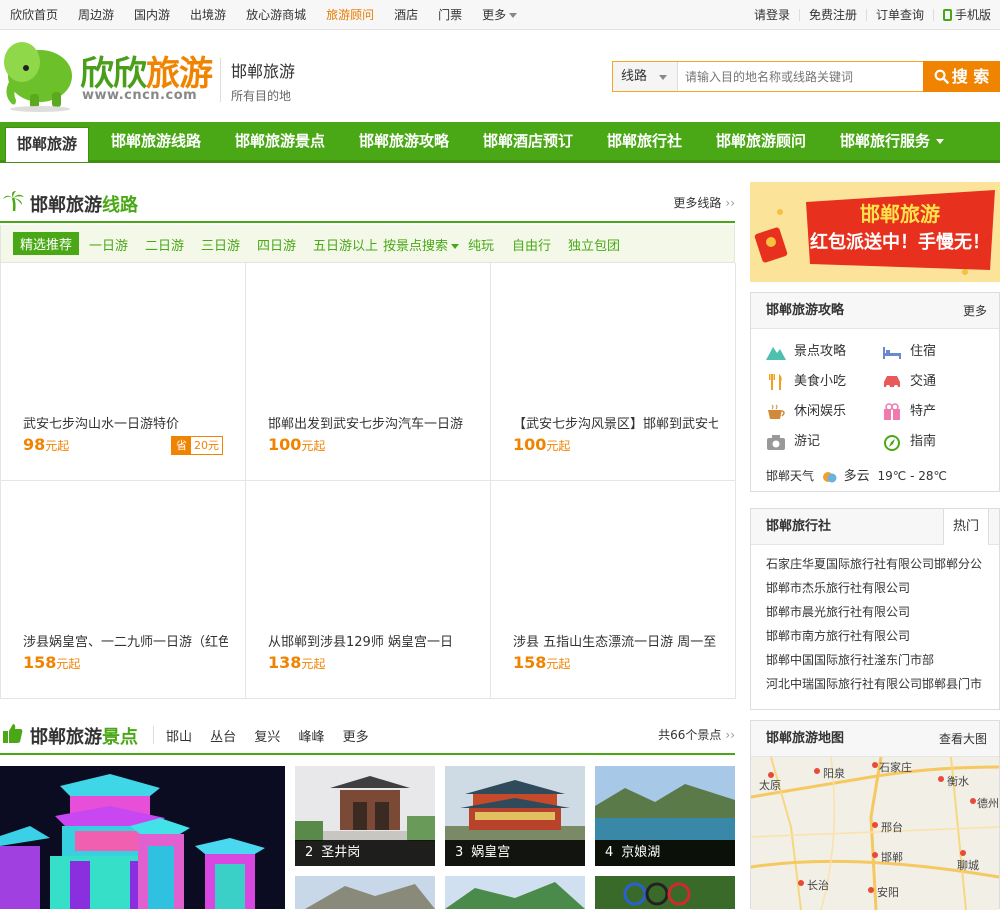 This screenshot has width=1000, height=910. Describe the element at coordinates (142, 837) in the screenshot. I see `featured-spot-image` at that location.